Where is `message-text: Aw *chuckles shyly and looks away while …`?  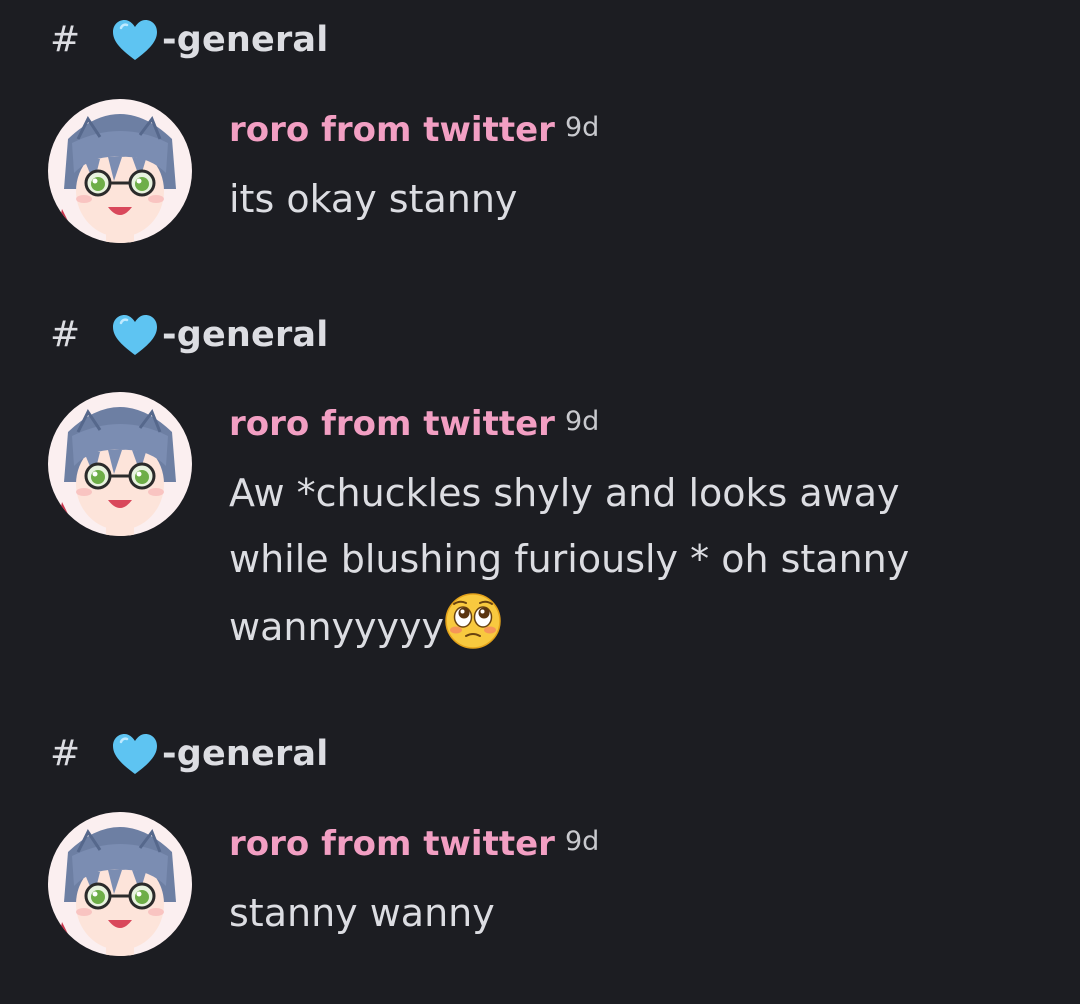
message-text: Aw *chuckles shyly and looks away while … is located at coordinates (629, 560).